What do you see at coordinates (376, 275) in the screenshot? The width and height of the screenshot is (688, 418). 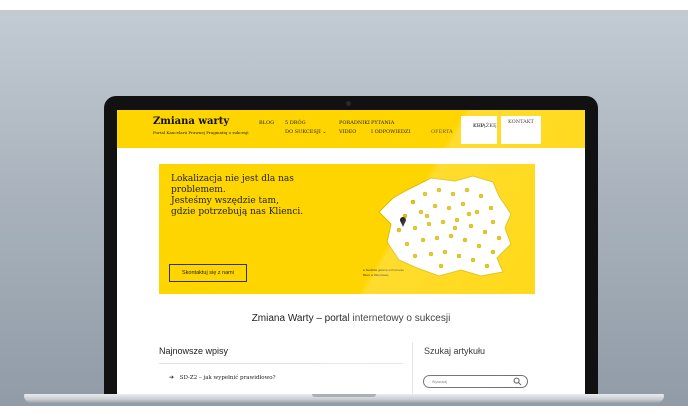 I see `legend-branch-label: Biuro w Warszawie` at bounding box center [376, 275].